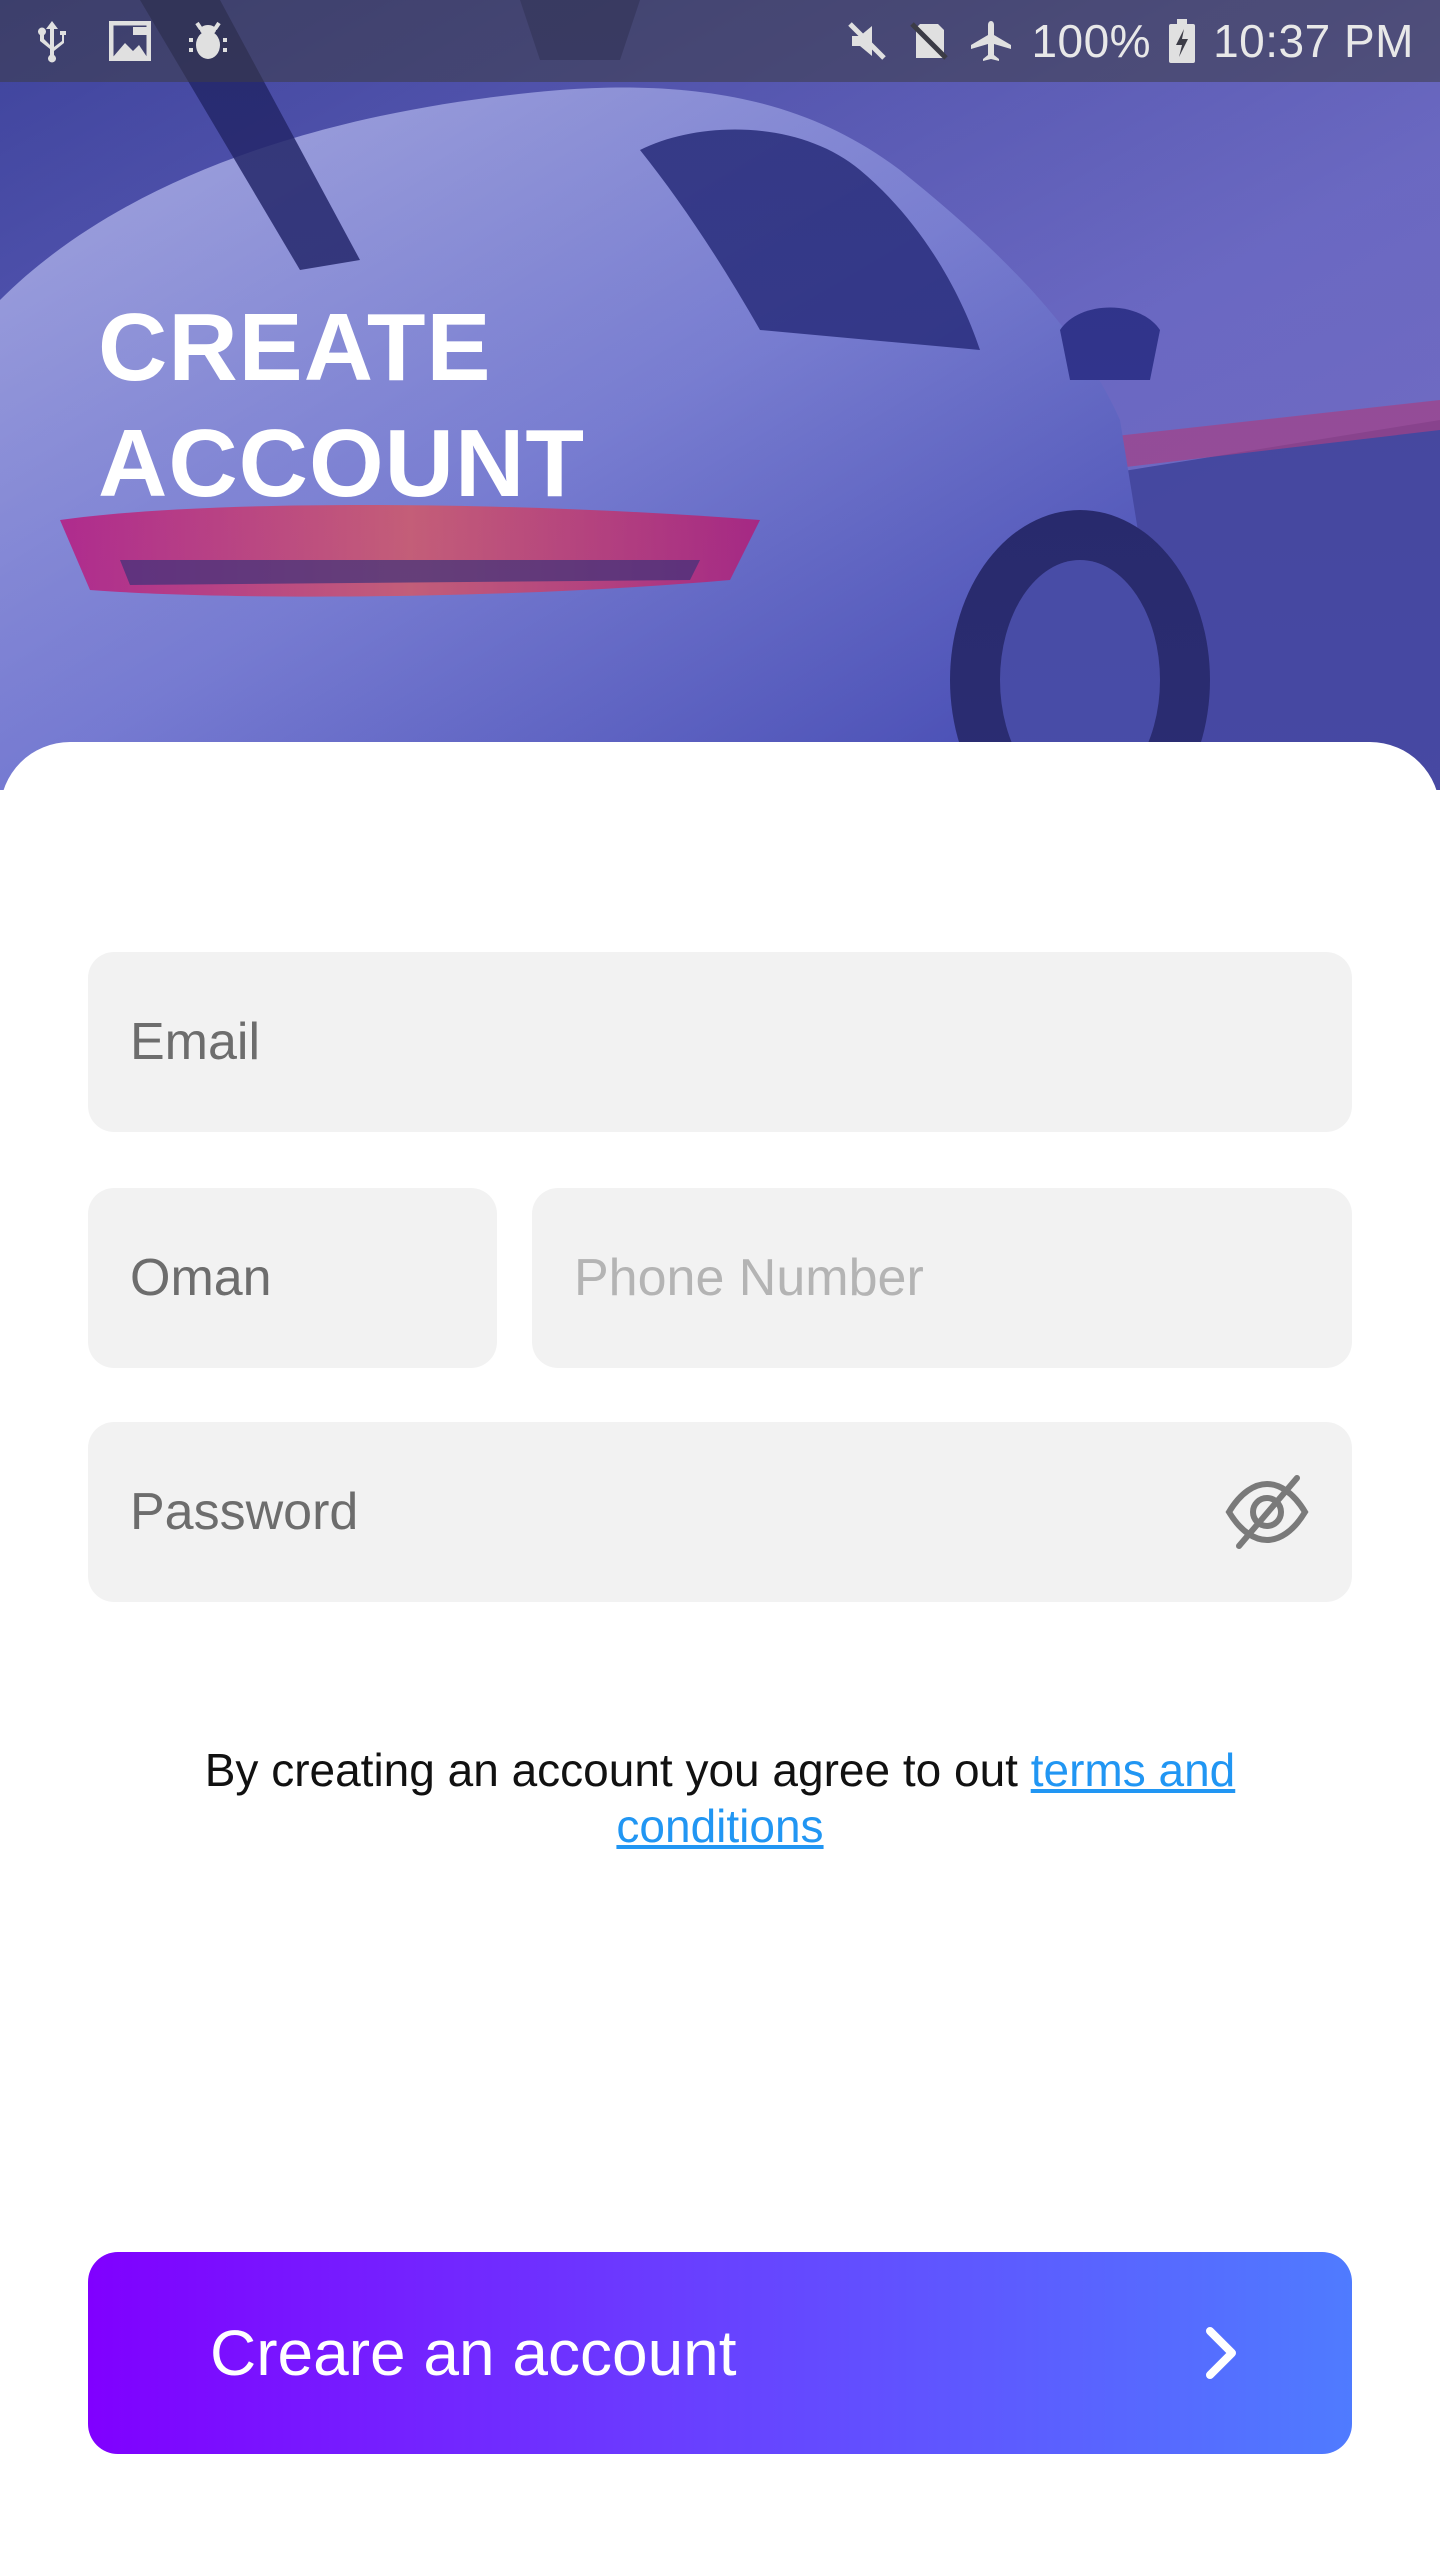 The image size is (1440, 2560). Describe the element at coordinates (720, 41) in the screenshot. I see `status-bar: 100% 10:37 PM` at that location.